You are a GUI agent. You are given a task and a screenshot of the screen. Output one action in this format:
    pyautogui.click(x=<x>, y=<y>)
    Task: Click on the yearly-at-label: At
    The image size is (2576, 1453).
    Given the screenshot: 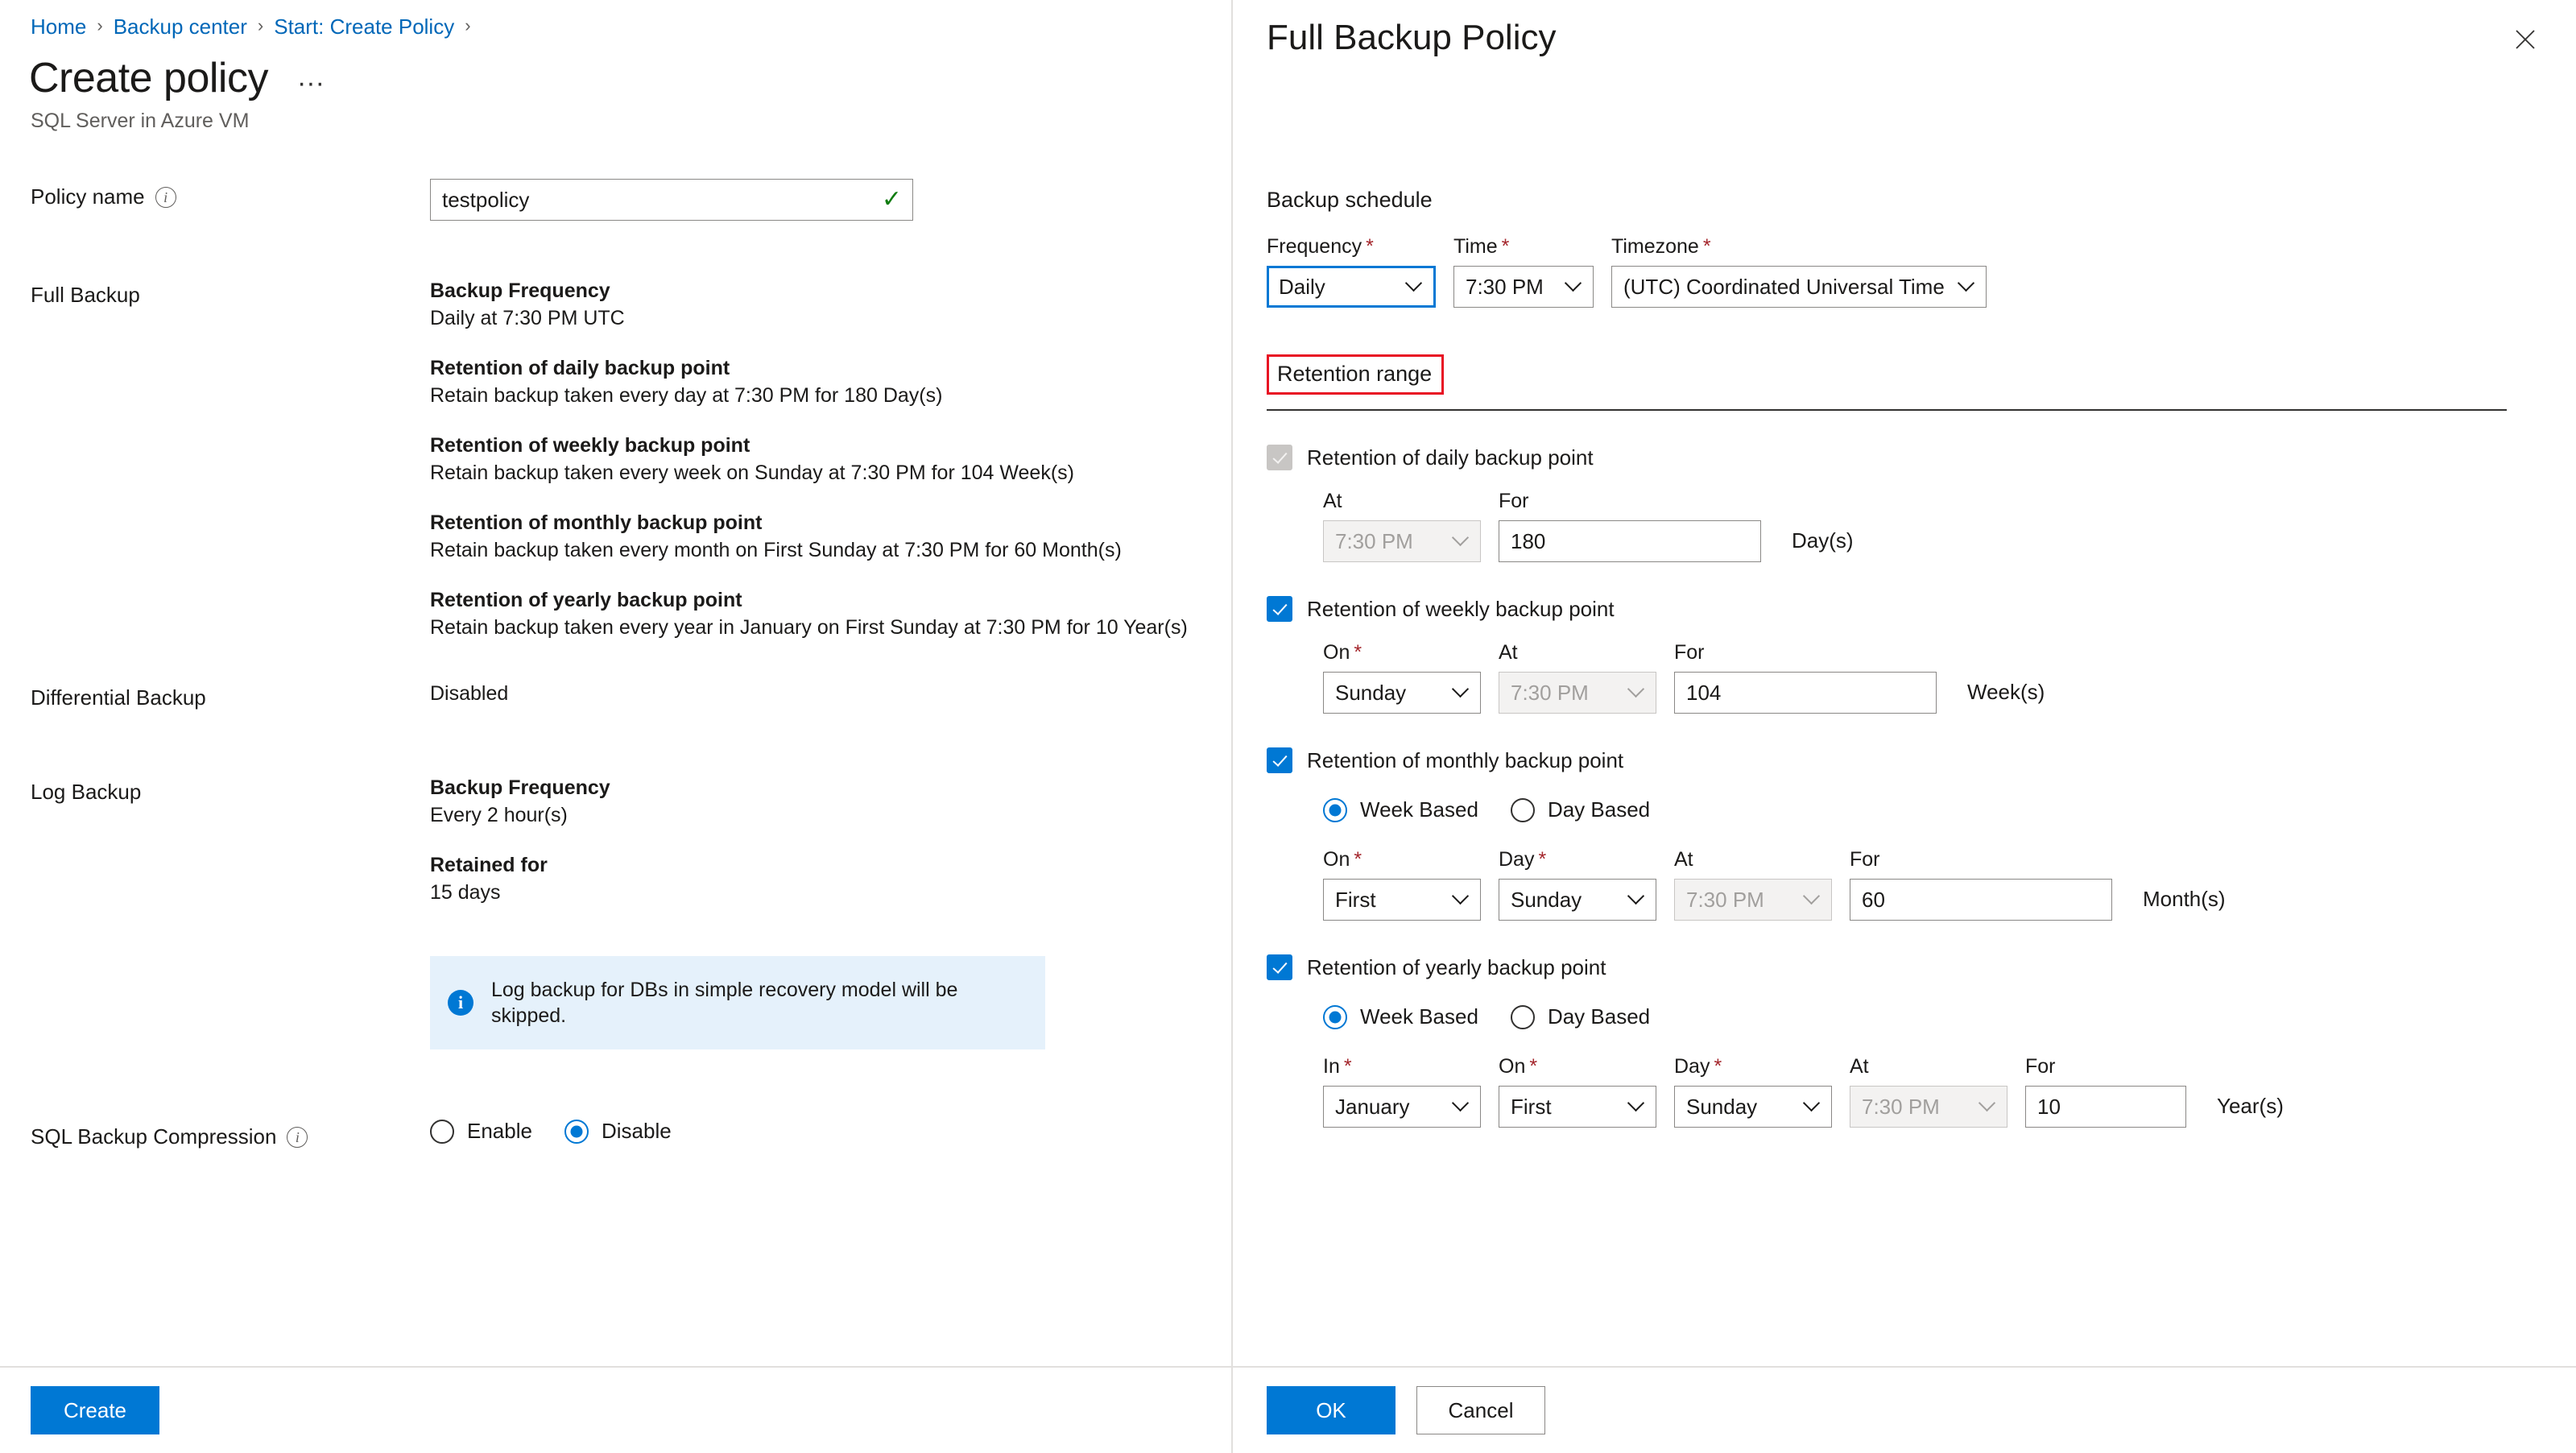 What is the action you would take?
    pyautogui.click(x=1859, y=1066)
    